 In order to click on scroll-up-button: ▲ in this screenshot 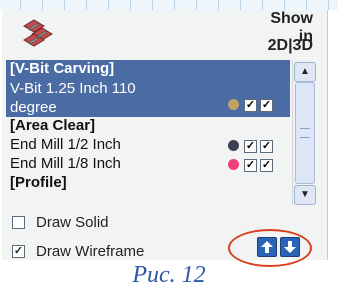, I will do `click(305, 72)`.